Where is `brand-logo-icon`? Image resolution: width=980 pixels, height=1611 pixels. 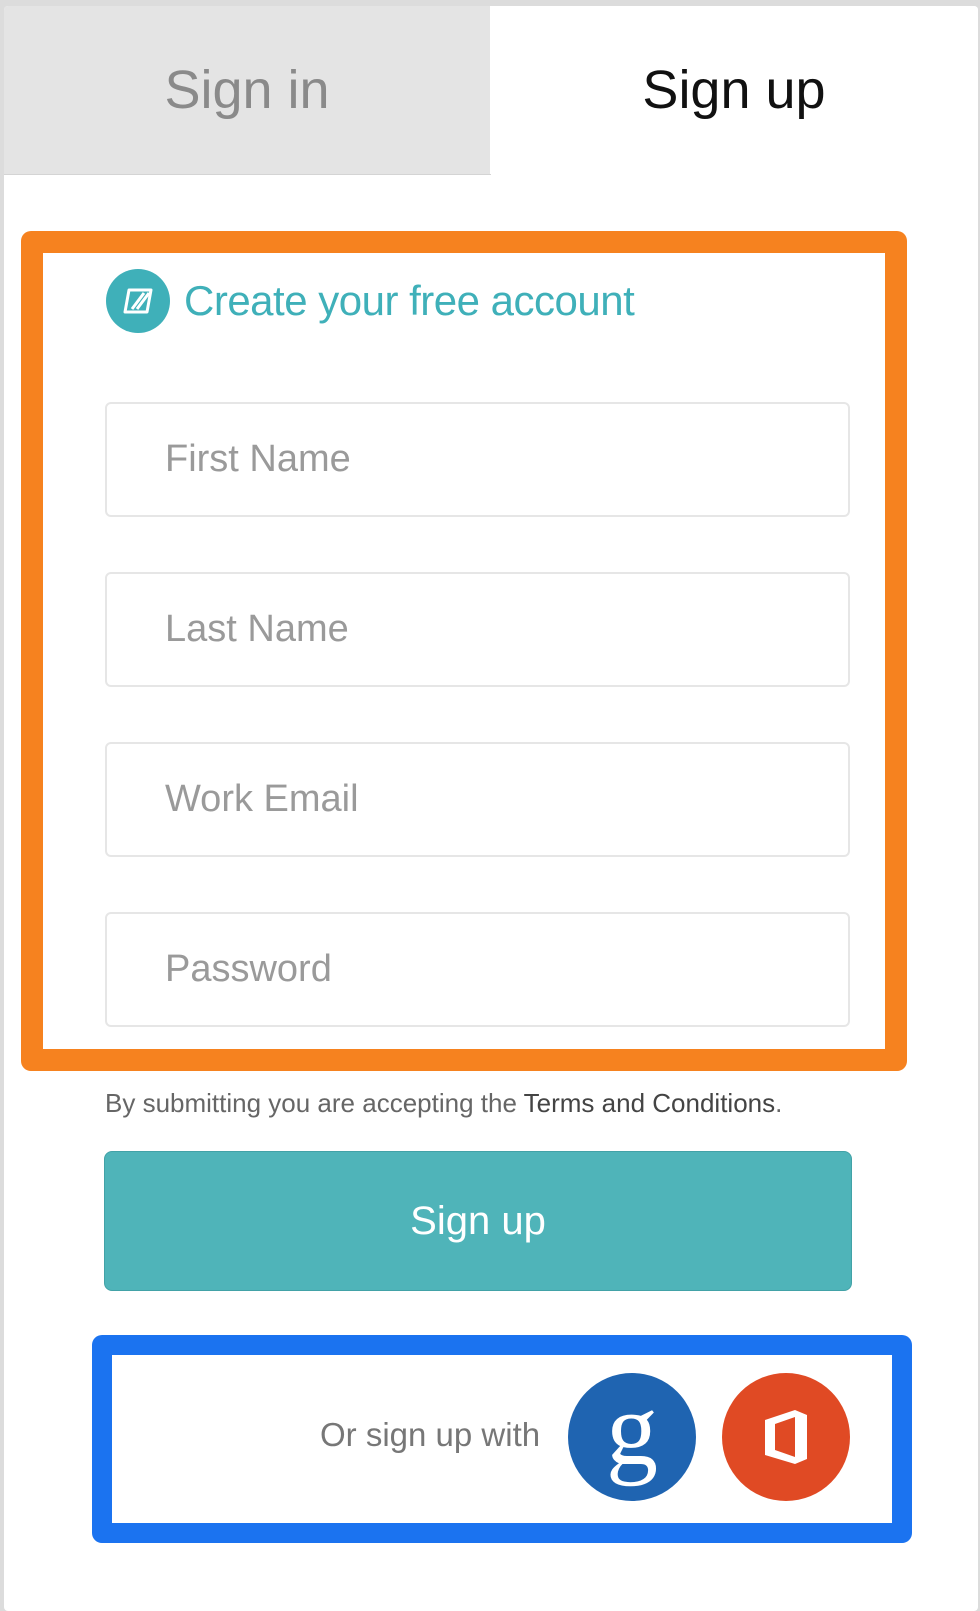
brand-logo-icon is located at coordinates (138, 301).